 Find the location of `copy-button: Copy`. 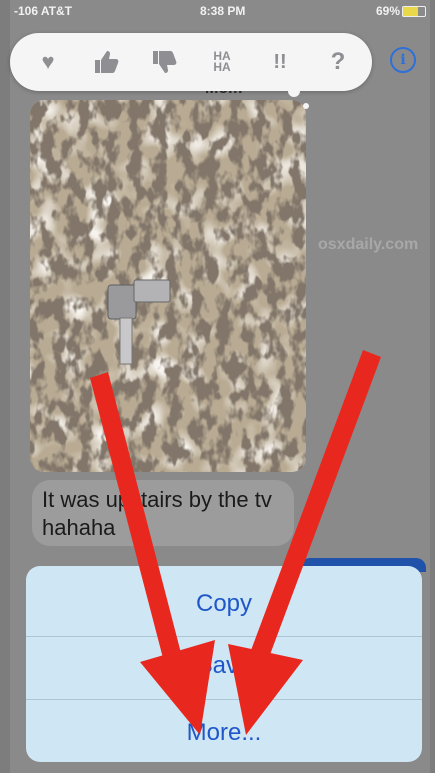

copy-button: Copy is located at coordinates (224, 604).